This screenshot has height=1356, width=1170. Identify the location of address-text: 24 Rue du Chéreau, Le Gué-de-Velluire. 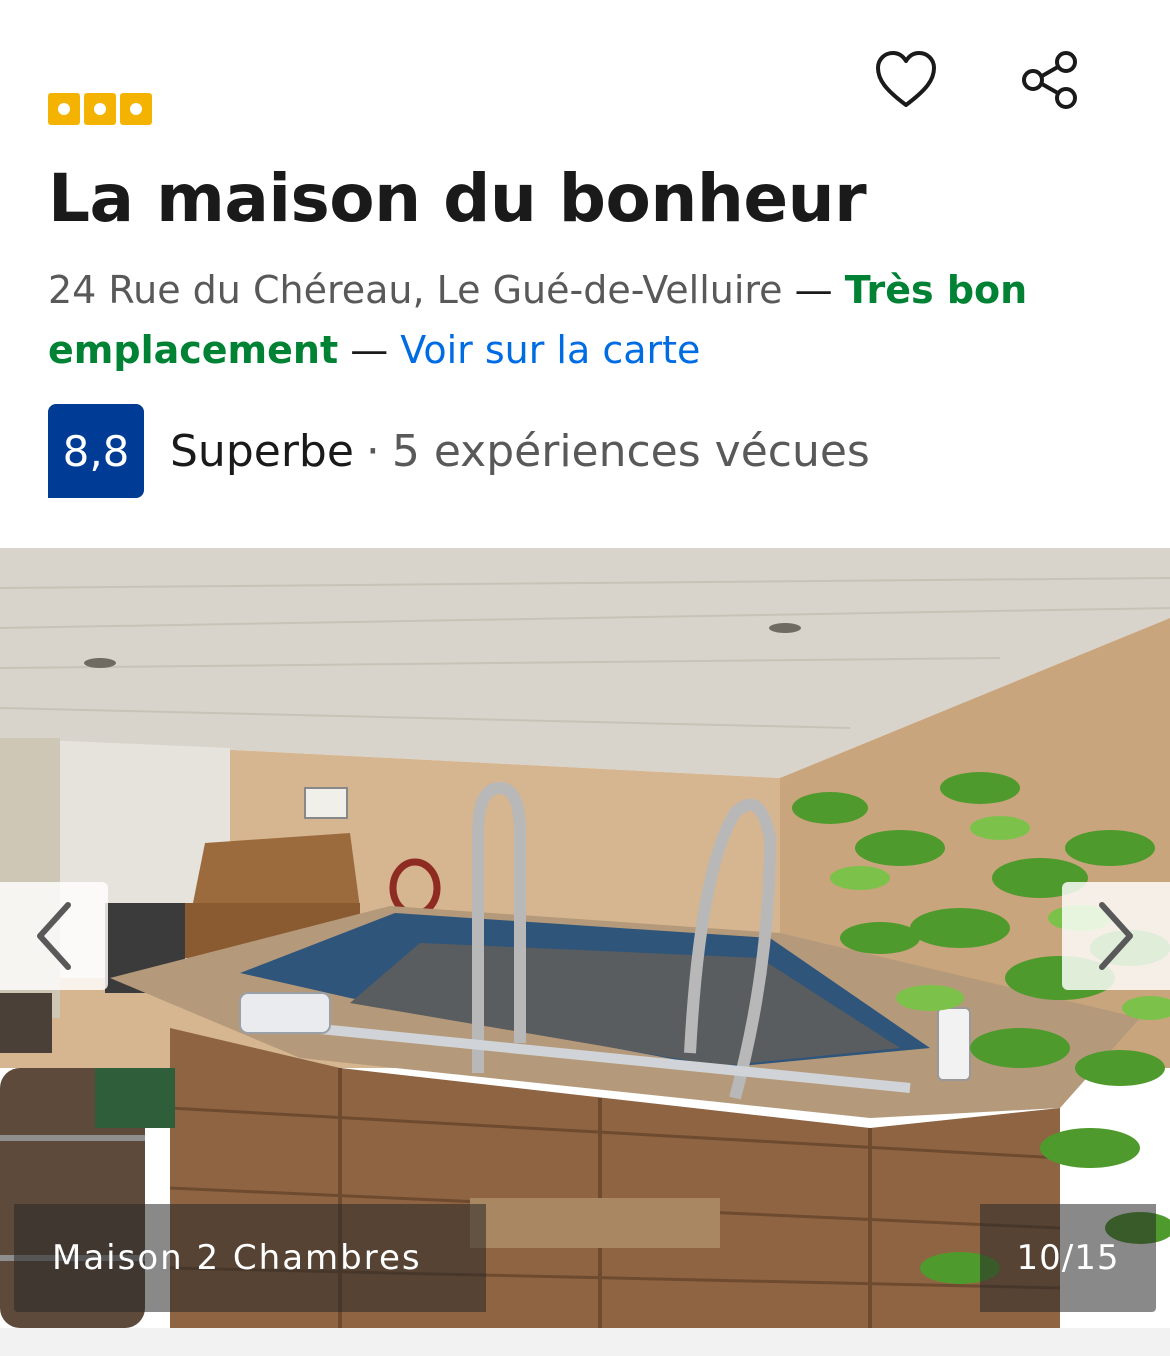
(415, 290).